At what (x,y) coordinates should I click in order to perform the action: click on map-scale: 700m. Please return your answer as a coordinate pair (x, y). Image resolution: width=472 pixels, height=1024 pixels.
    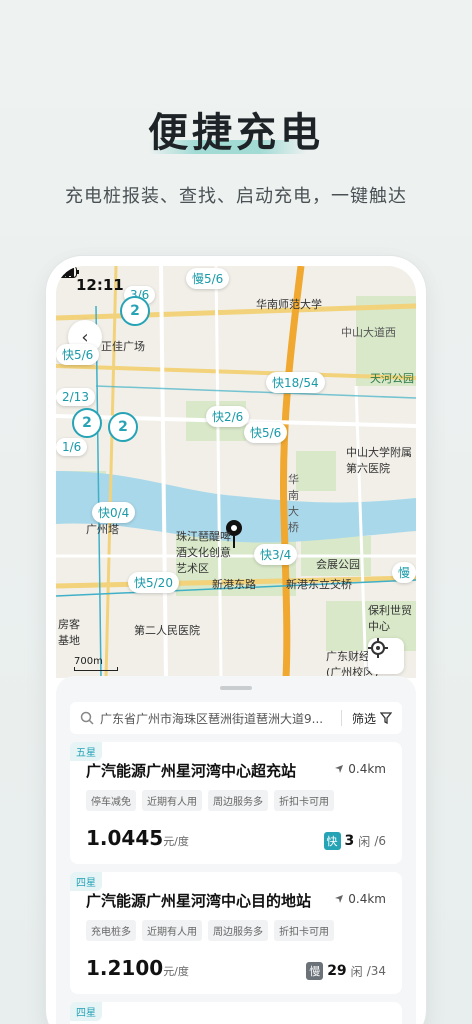
    Looking at the image, I should click on (96, 663).